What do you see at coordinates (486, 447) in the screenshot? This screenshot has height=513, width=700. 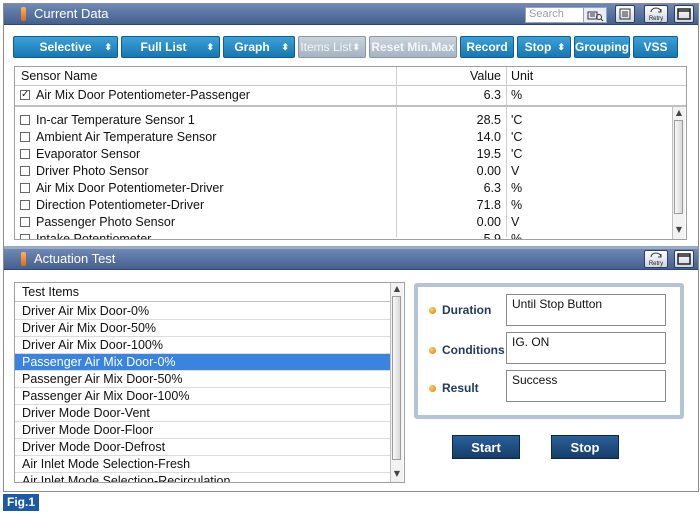 I see `start-button: Start` at bounding box center [486, 447].